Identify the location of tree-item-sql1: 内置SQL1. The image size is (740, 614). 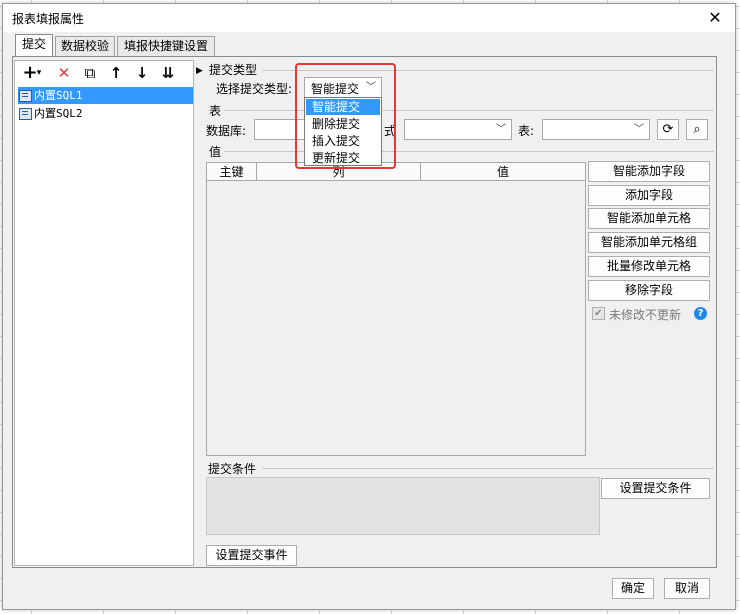
(105, 95).